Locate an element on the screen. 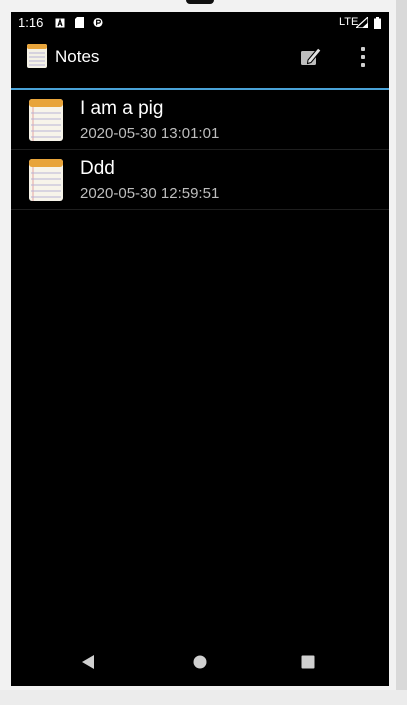  notepad-icon is located at coordinates (37, 56).